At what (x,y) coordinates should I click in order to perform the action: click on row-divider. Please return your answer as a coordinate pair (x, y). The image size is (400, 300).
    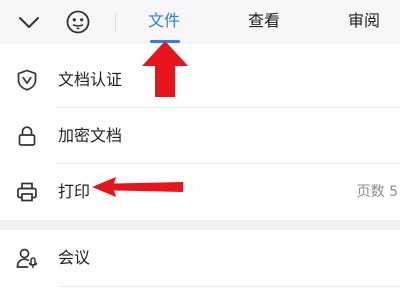
    Looking at the image, I should click on (229, 286).